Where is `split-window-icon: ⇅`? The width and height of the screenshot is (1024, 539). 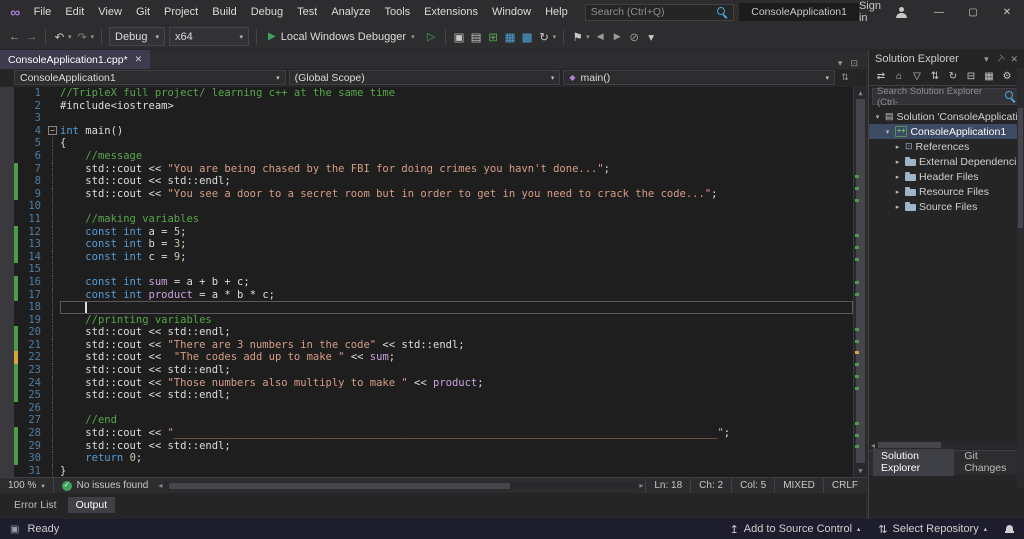
split-window-icon: ⇅ is located at coordinates (845, 77).